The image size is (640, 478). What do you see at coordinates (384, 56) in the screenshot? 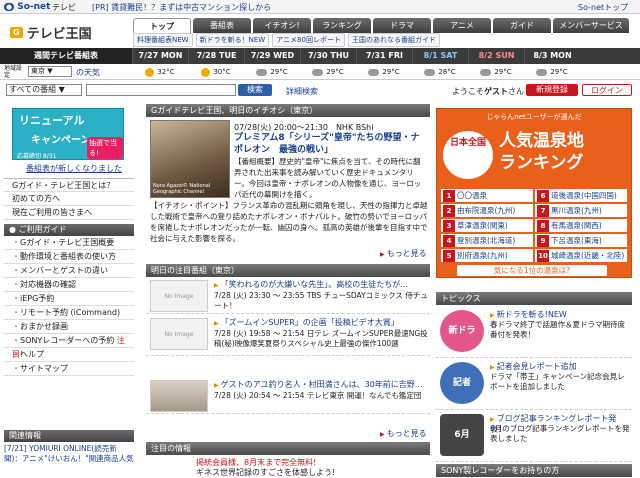
I see `day-cell: 7/31 FRI` at bounding box center [384, 56].